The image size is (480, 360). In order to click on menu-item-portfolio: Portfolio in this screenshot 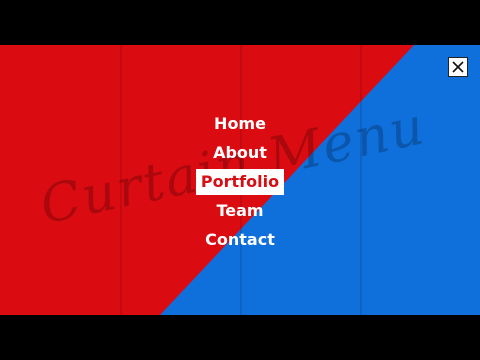, I will do `click(240, 181)`.